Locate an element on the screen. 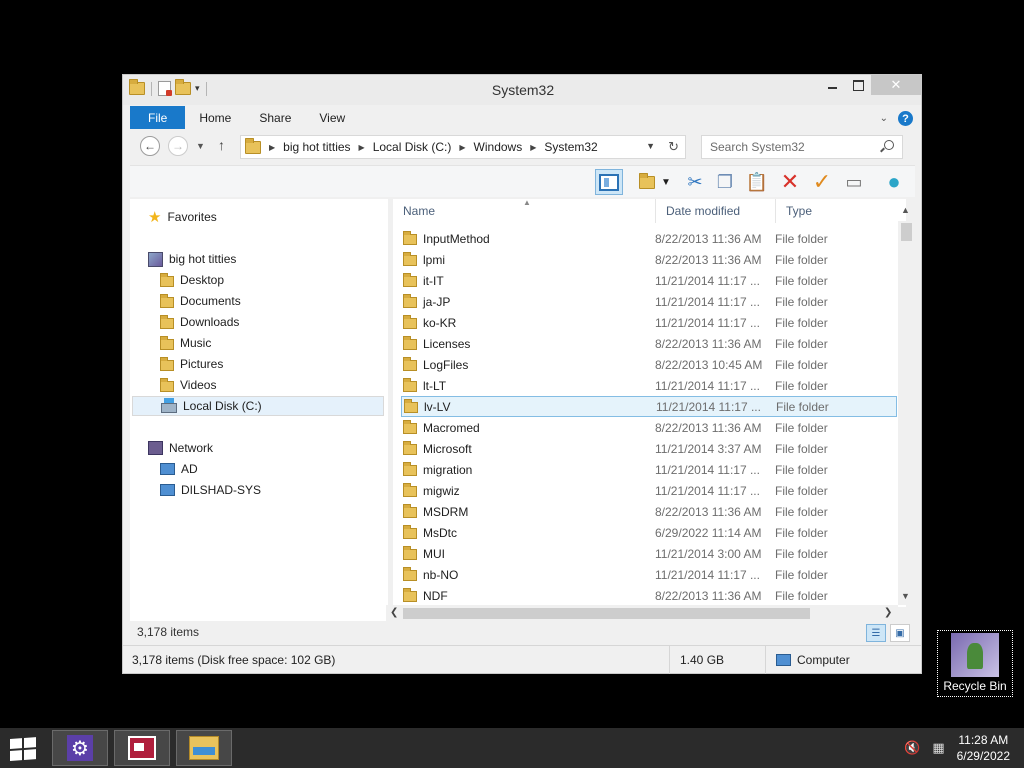 Image resolution: width=1024 pixels, height=768 pixels. details-view-button: ☰ is located at coordinates (876, 633).